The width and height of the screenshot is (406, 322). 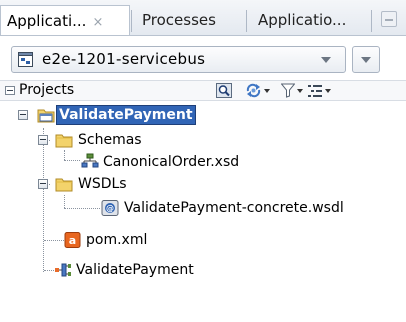 I want to click on wsdl-icon: @, so click(x=110, y=208).